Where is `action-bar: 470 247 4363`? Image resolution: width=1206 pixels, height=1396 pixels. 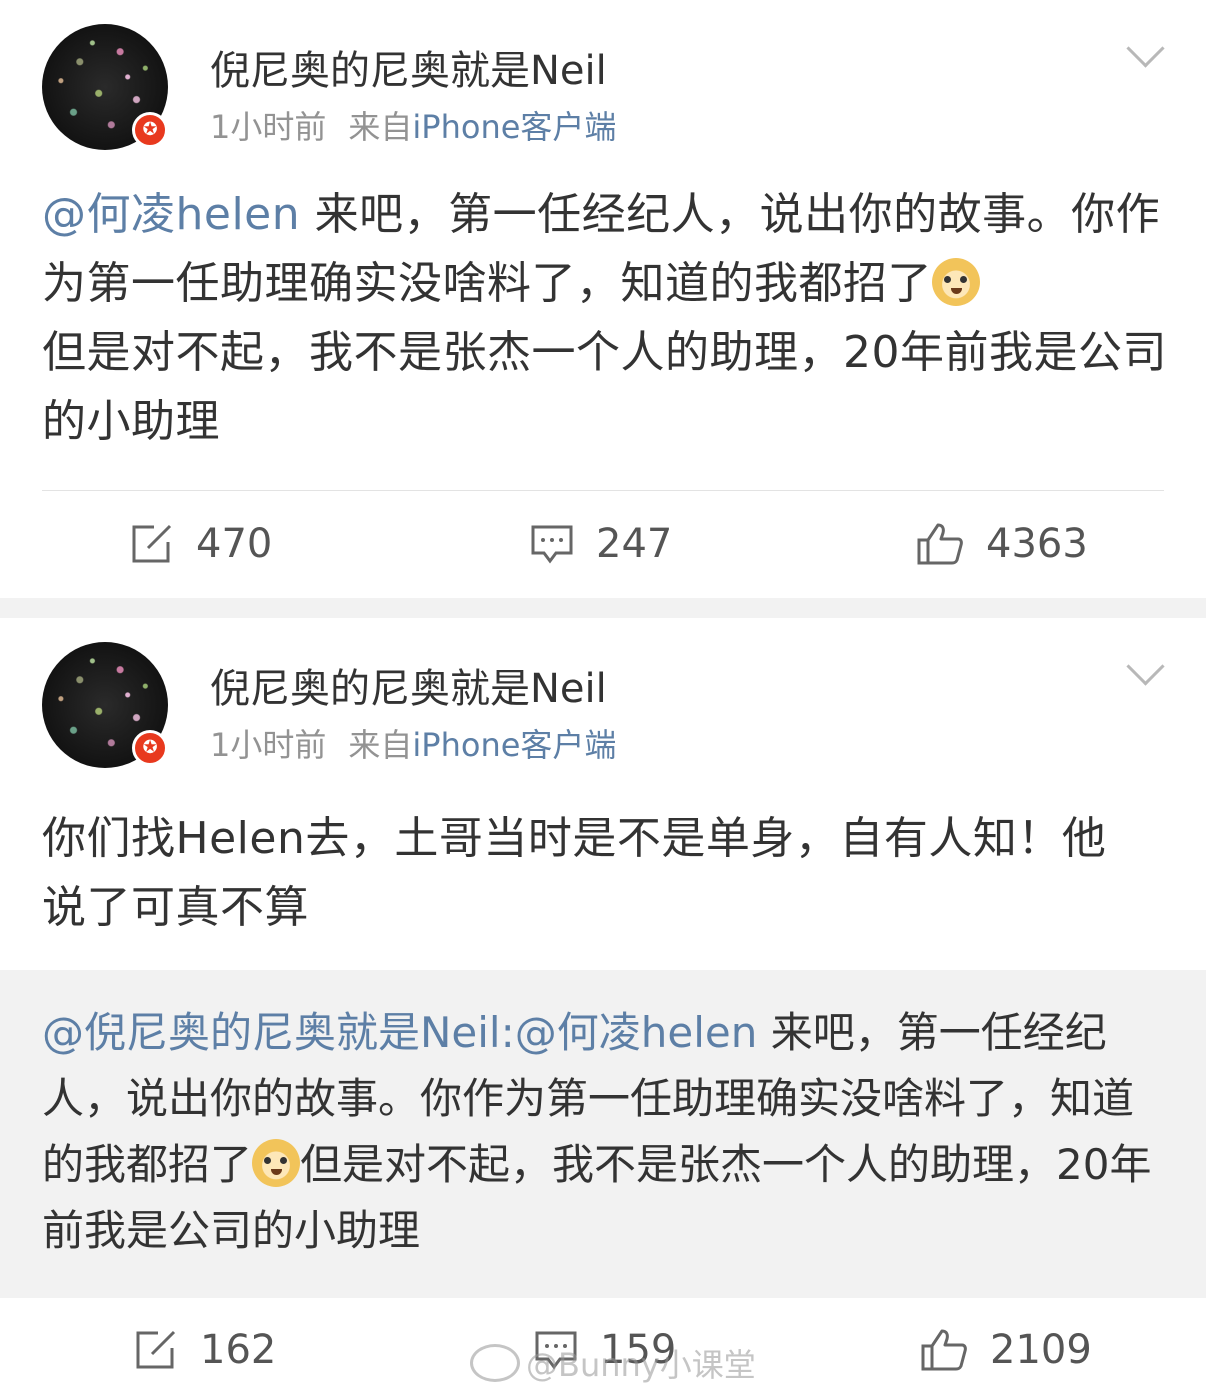 action-bar: 470 247 4363 is located at coordinates (603, 544).